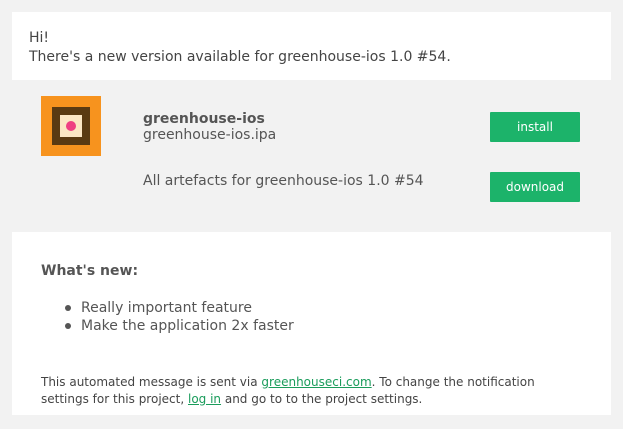 The width and height of the screenshot is (623, 429). What do you see at coordinates (71, 126) in the screenshot?
I see `greenhouse-app-icon` at bounding box center [71, 126].